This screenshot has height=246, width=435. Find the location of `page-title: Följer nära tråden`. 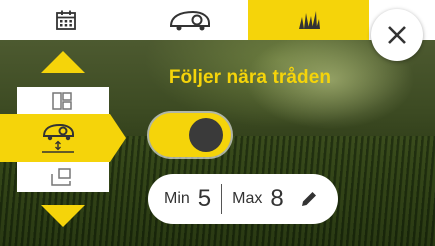

page-title: Följer nära tråden is located at coordinates (250, 77).